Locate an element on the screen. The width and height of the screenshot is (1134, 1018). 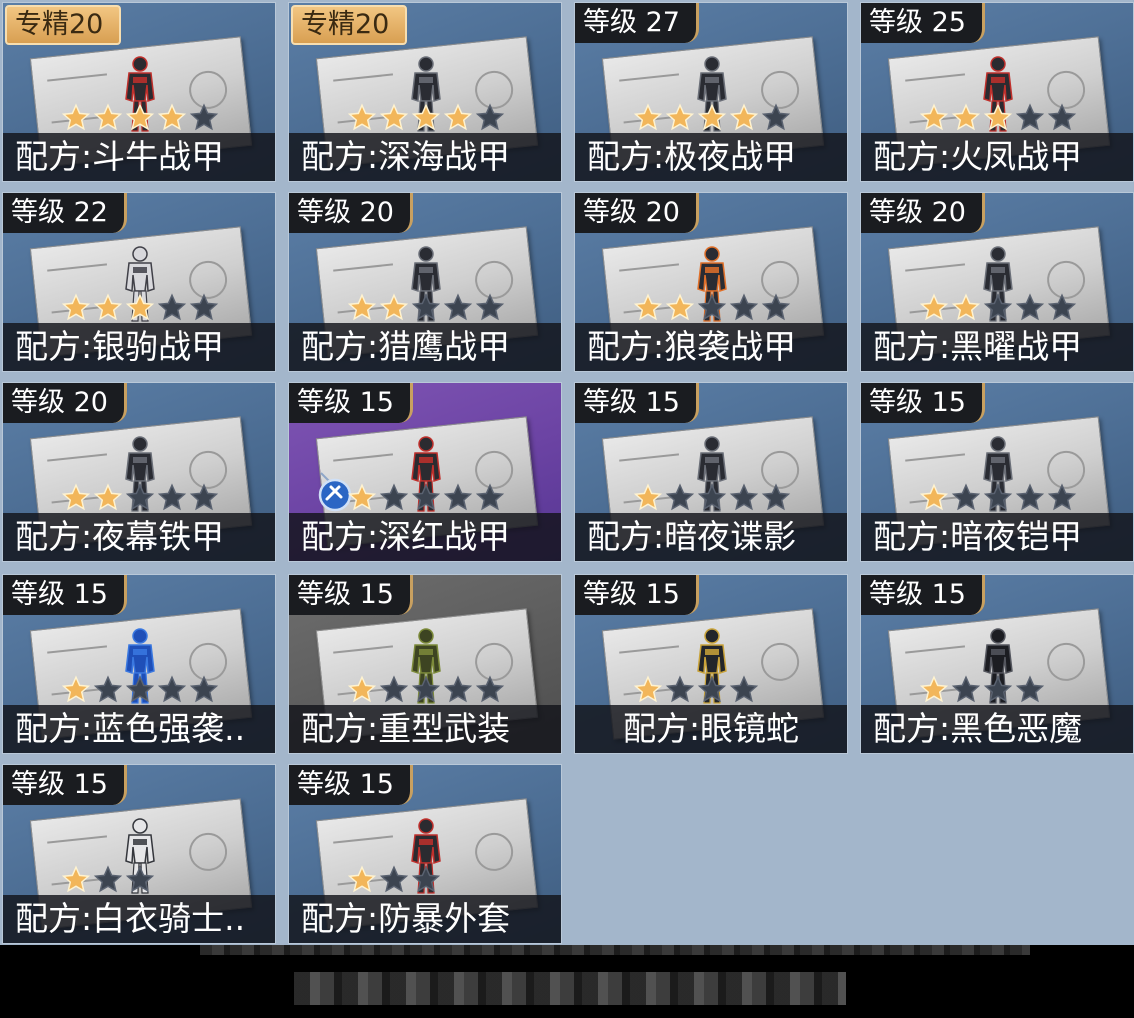
blueprint-card: 等级 15 配方:深红战甲 is located at coordinates (425, 472).